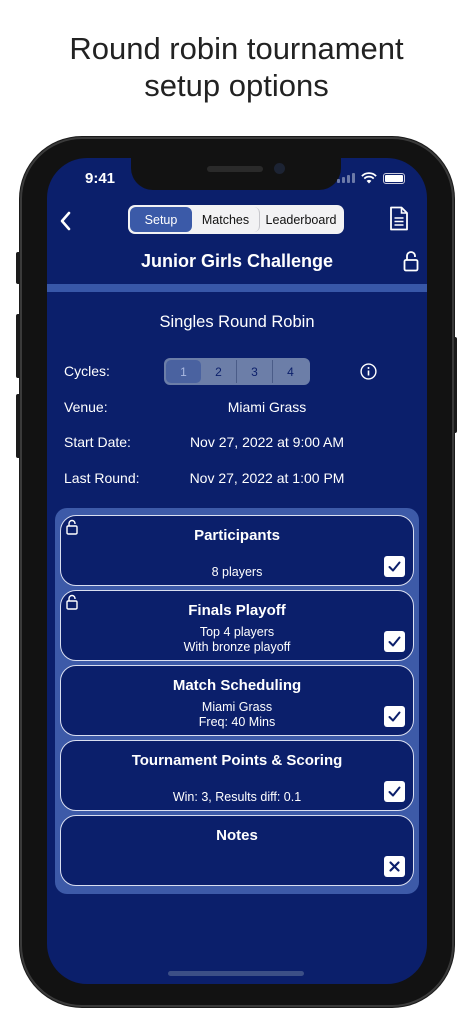 Image resolution: width=473 pixels, height=1024 pixels. What do you see at coordinates (236, 85) in the screenshot?
I see `headline-line-2: setup options` at bounding box center [236, 85].